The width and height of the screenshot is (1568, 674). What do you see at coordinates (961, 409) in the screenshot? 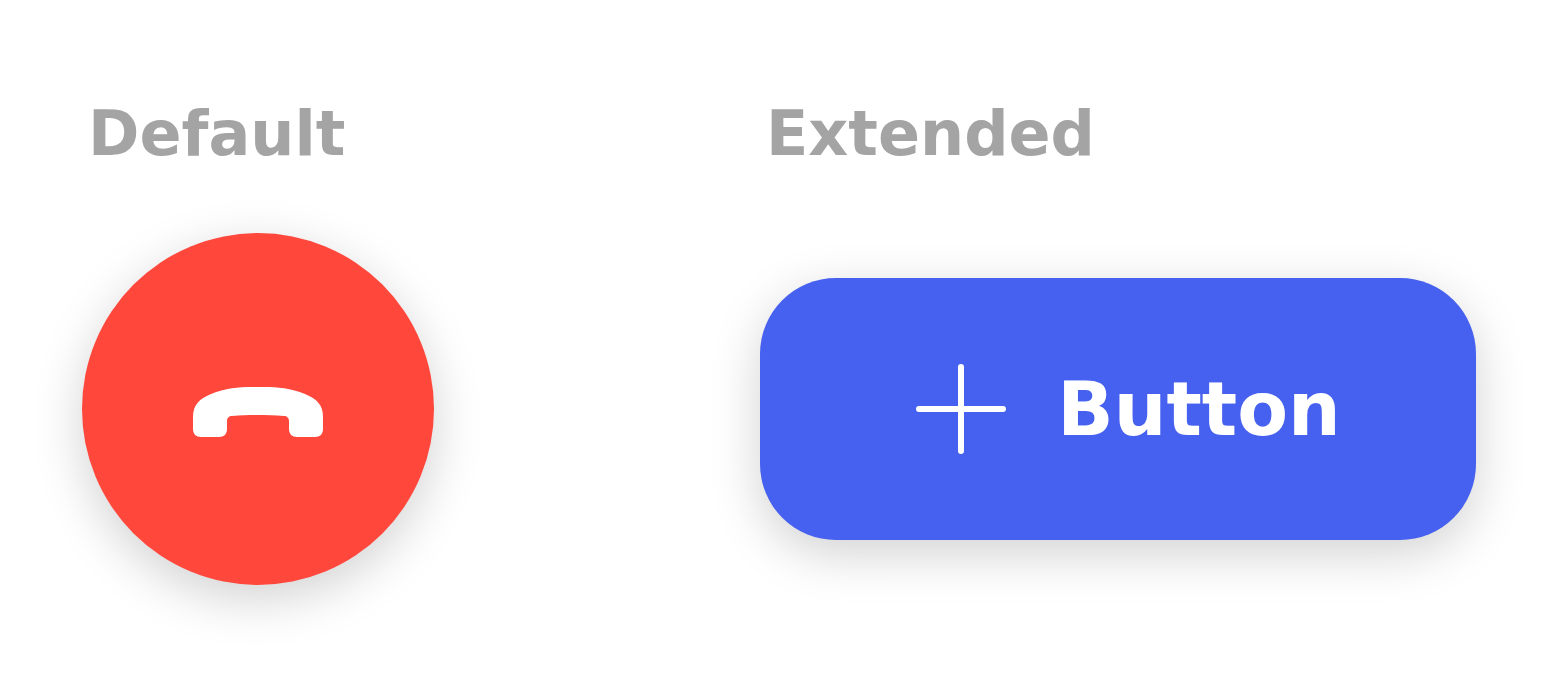
I see `plus-icon` at bounding box center [961, 409].